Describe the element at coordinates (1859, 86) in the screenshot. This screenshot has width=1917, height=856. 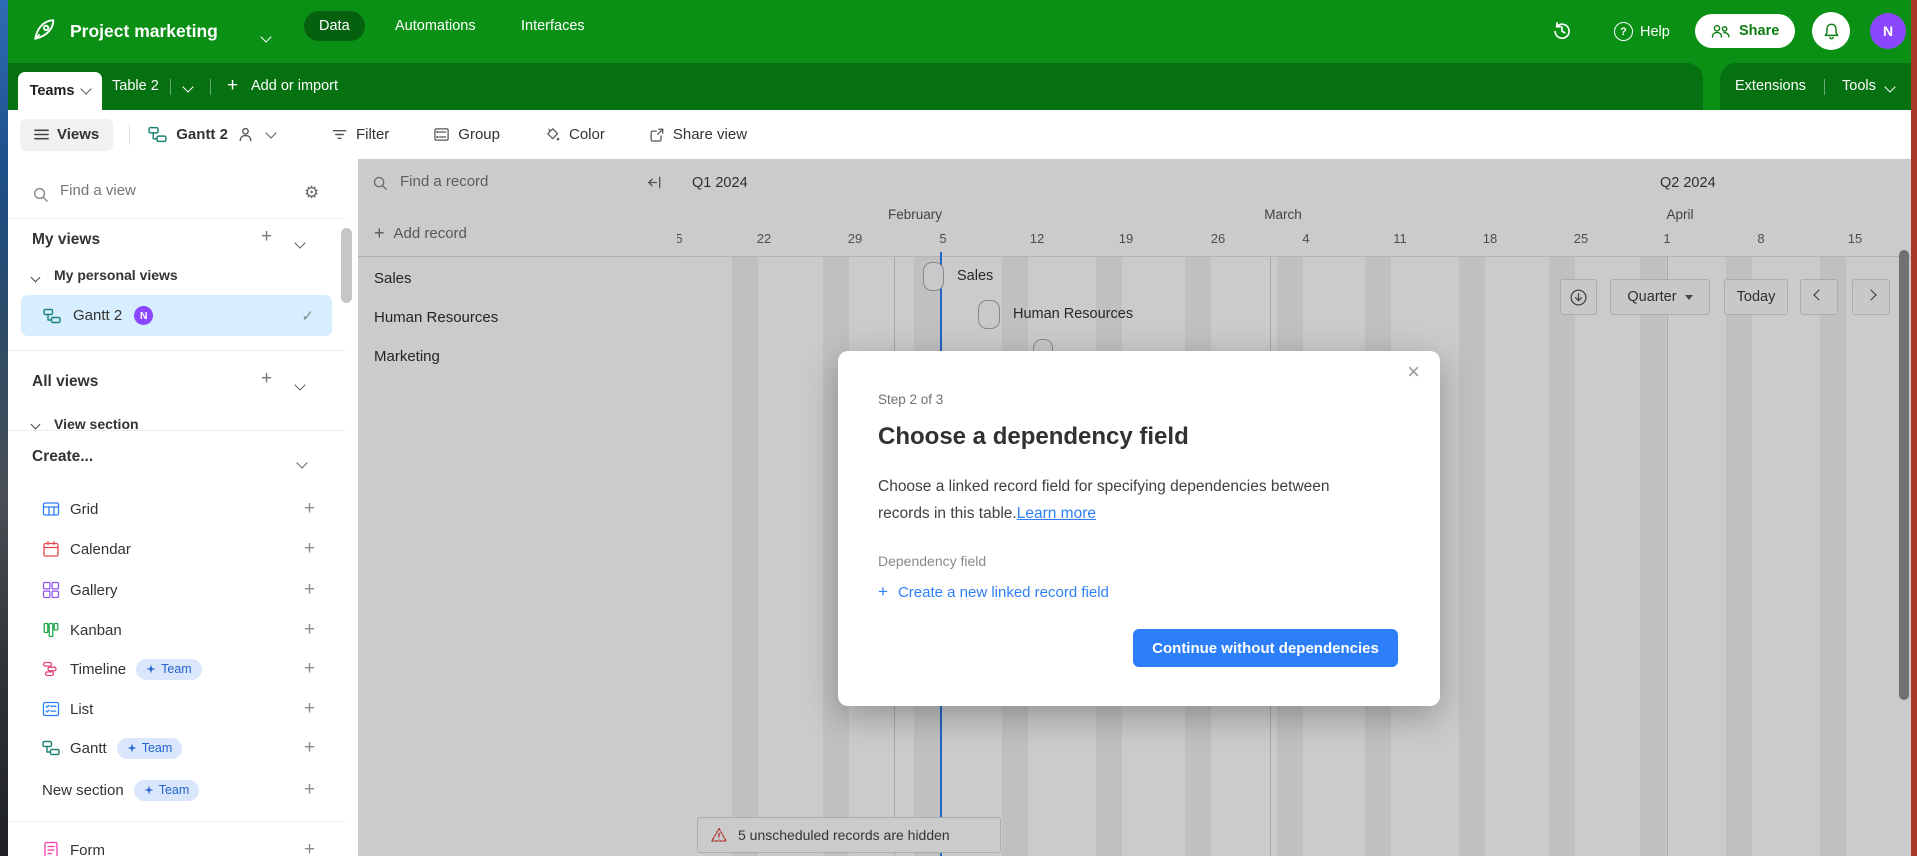
I see `tools-button: Tools` at that location.